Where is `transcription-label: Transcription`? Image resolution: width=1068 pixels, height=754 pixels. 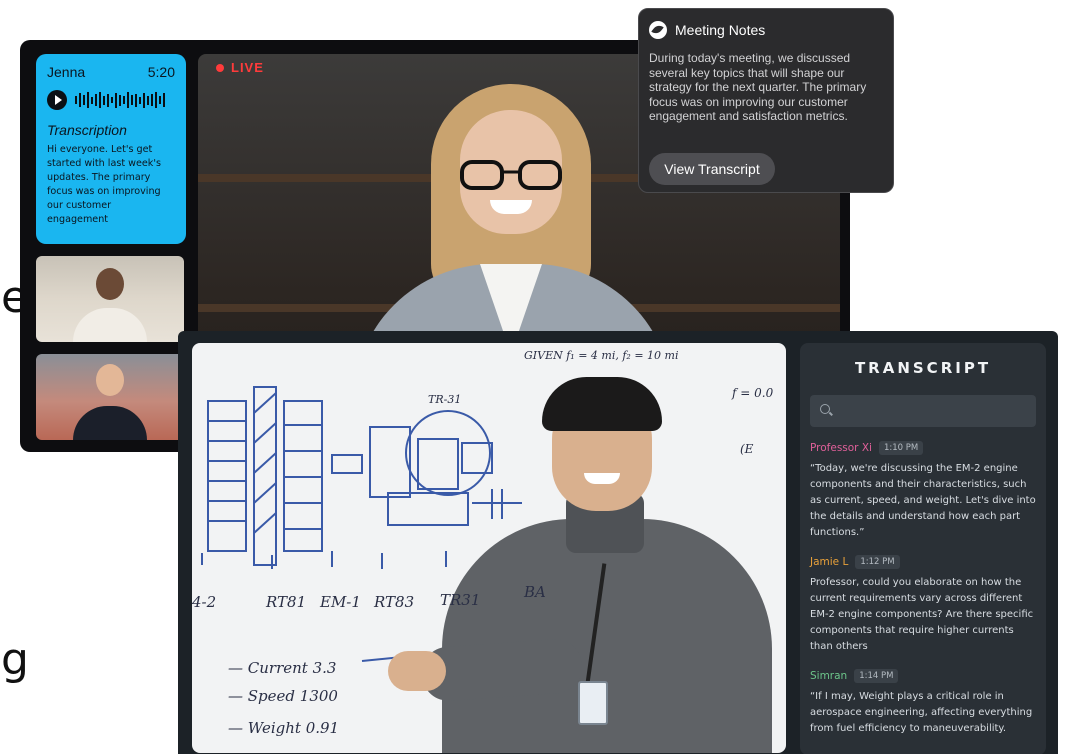
transcription-label: Transcription is located at coordinates (87, 130).